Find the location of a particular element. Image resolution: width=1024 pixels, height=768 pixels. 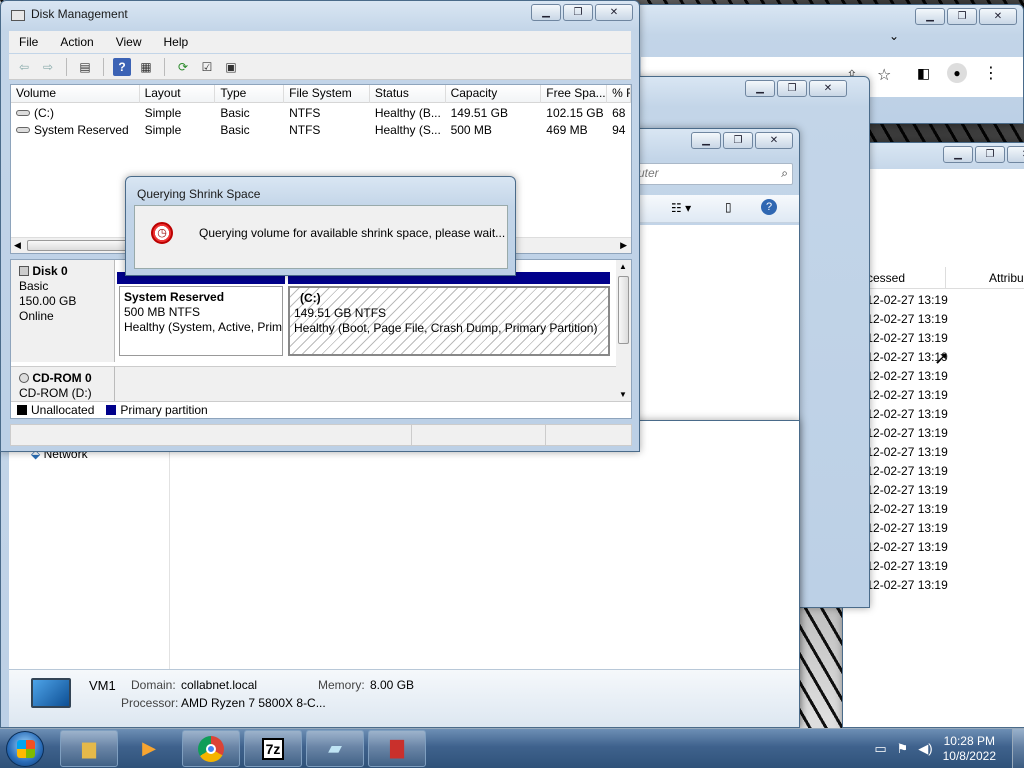

column-attributes: Attribu is located at coordinates (1006, 278).